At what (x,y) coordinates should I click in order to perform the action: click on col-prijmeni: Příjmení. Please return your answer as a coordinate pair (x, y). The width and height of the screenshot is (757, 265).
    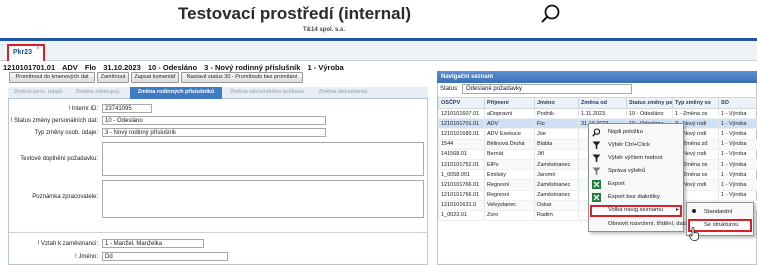
    Looking at the image, I should click on (509, 103).